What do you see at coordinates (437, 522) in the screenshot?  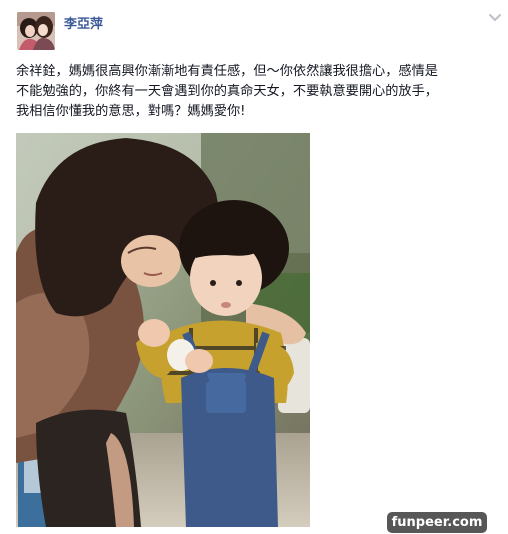 I see `watermark-badge: funpeer.com` at bounding box center [437, 522].